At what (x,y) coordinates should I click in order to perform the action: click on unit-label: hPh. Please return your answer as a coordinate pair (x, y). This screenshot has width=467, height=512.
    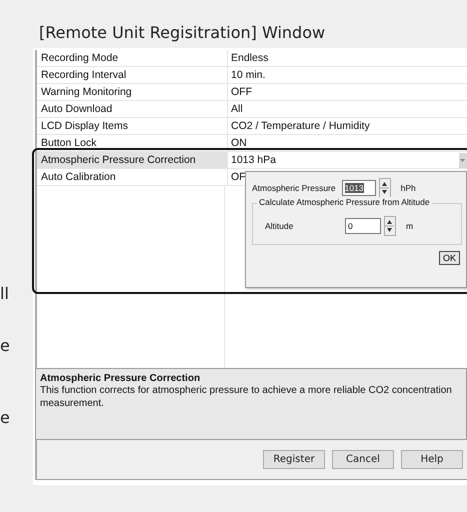
    Looking at the image, I should click on (408, 188).